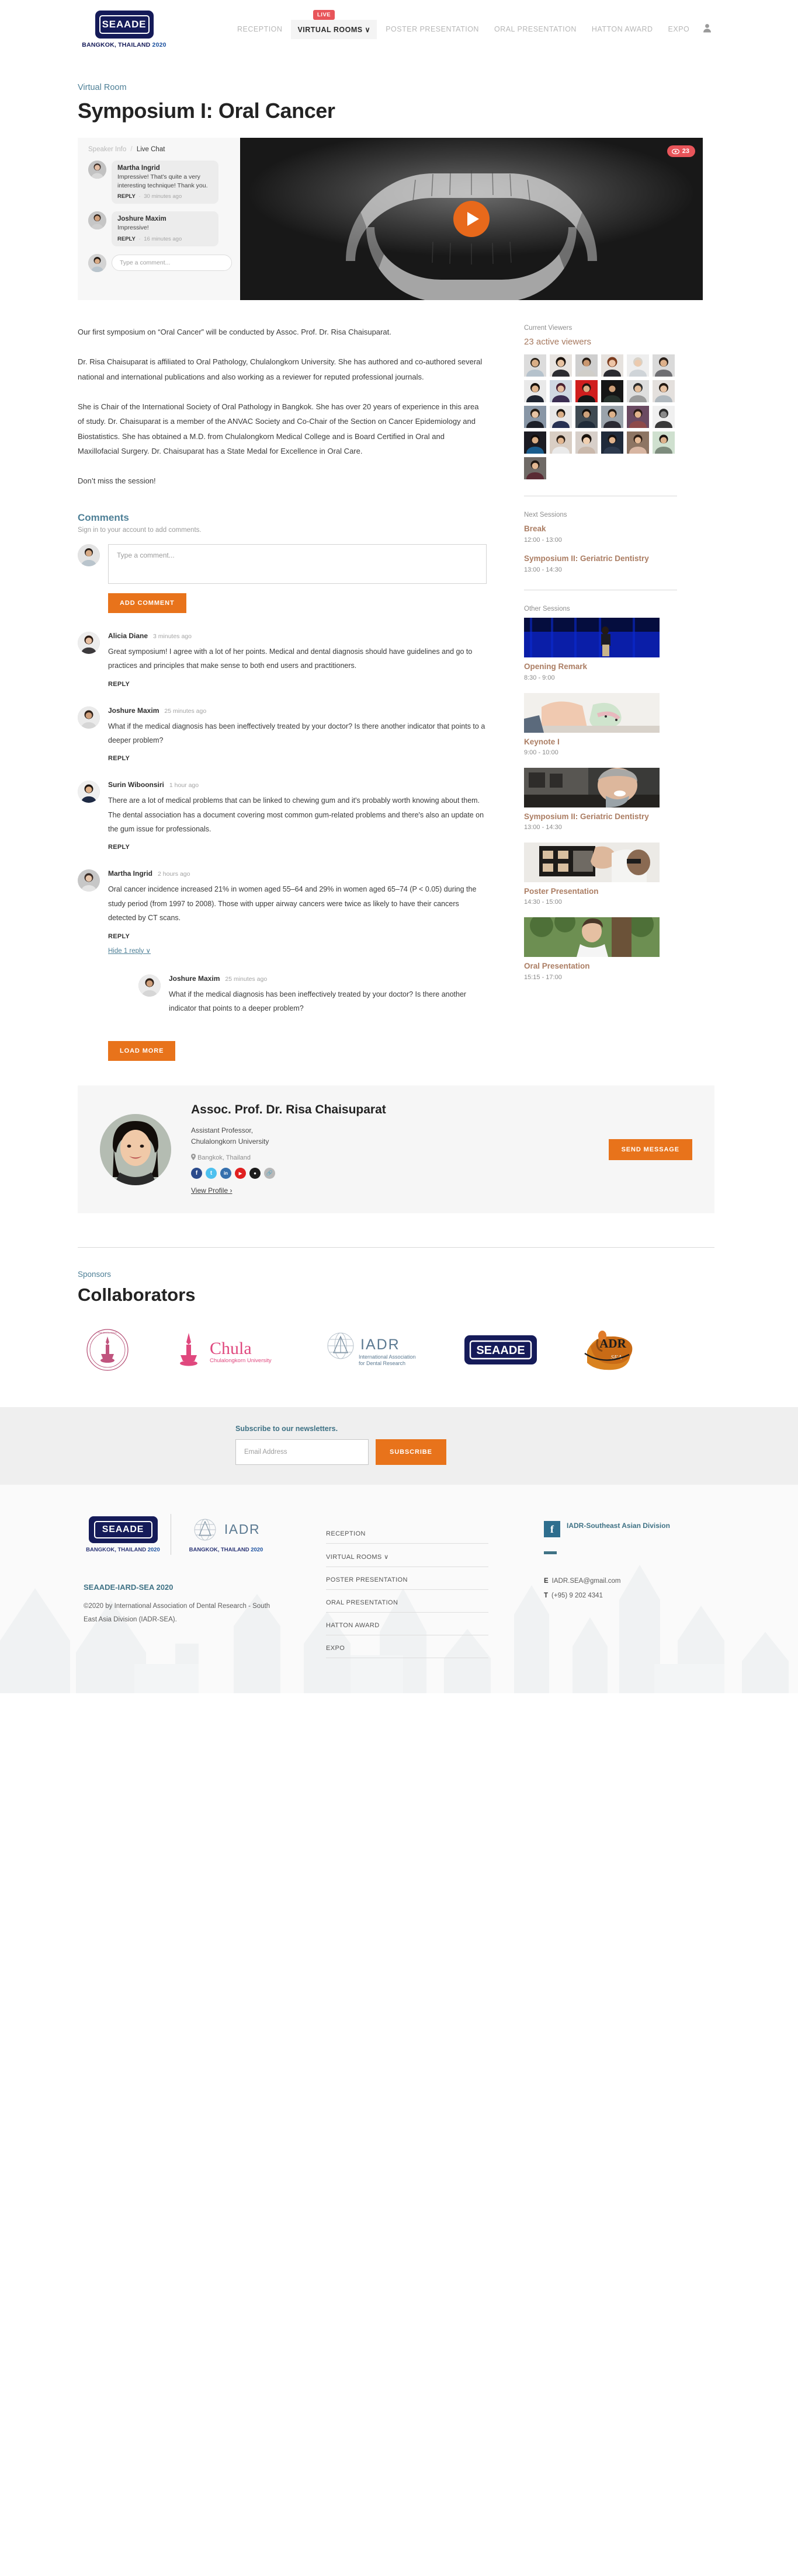 Image resolution: width=798 pixels, height=2576 pixels. What do you see at coordinates (600, 724) in the screenshot?
I see `other-session-item: Keynote I 9:00 - 10:00` at bounding box center [600, 724].